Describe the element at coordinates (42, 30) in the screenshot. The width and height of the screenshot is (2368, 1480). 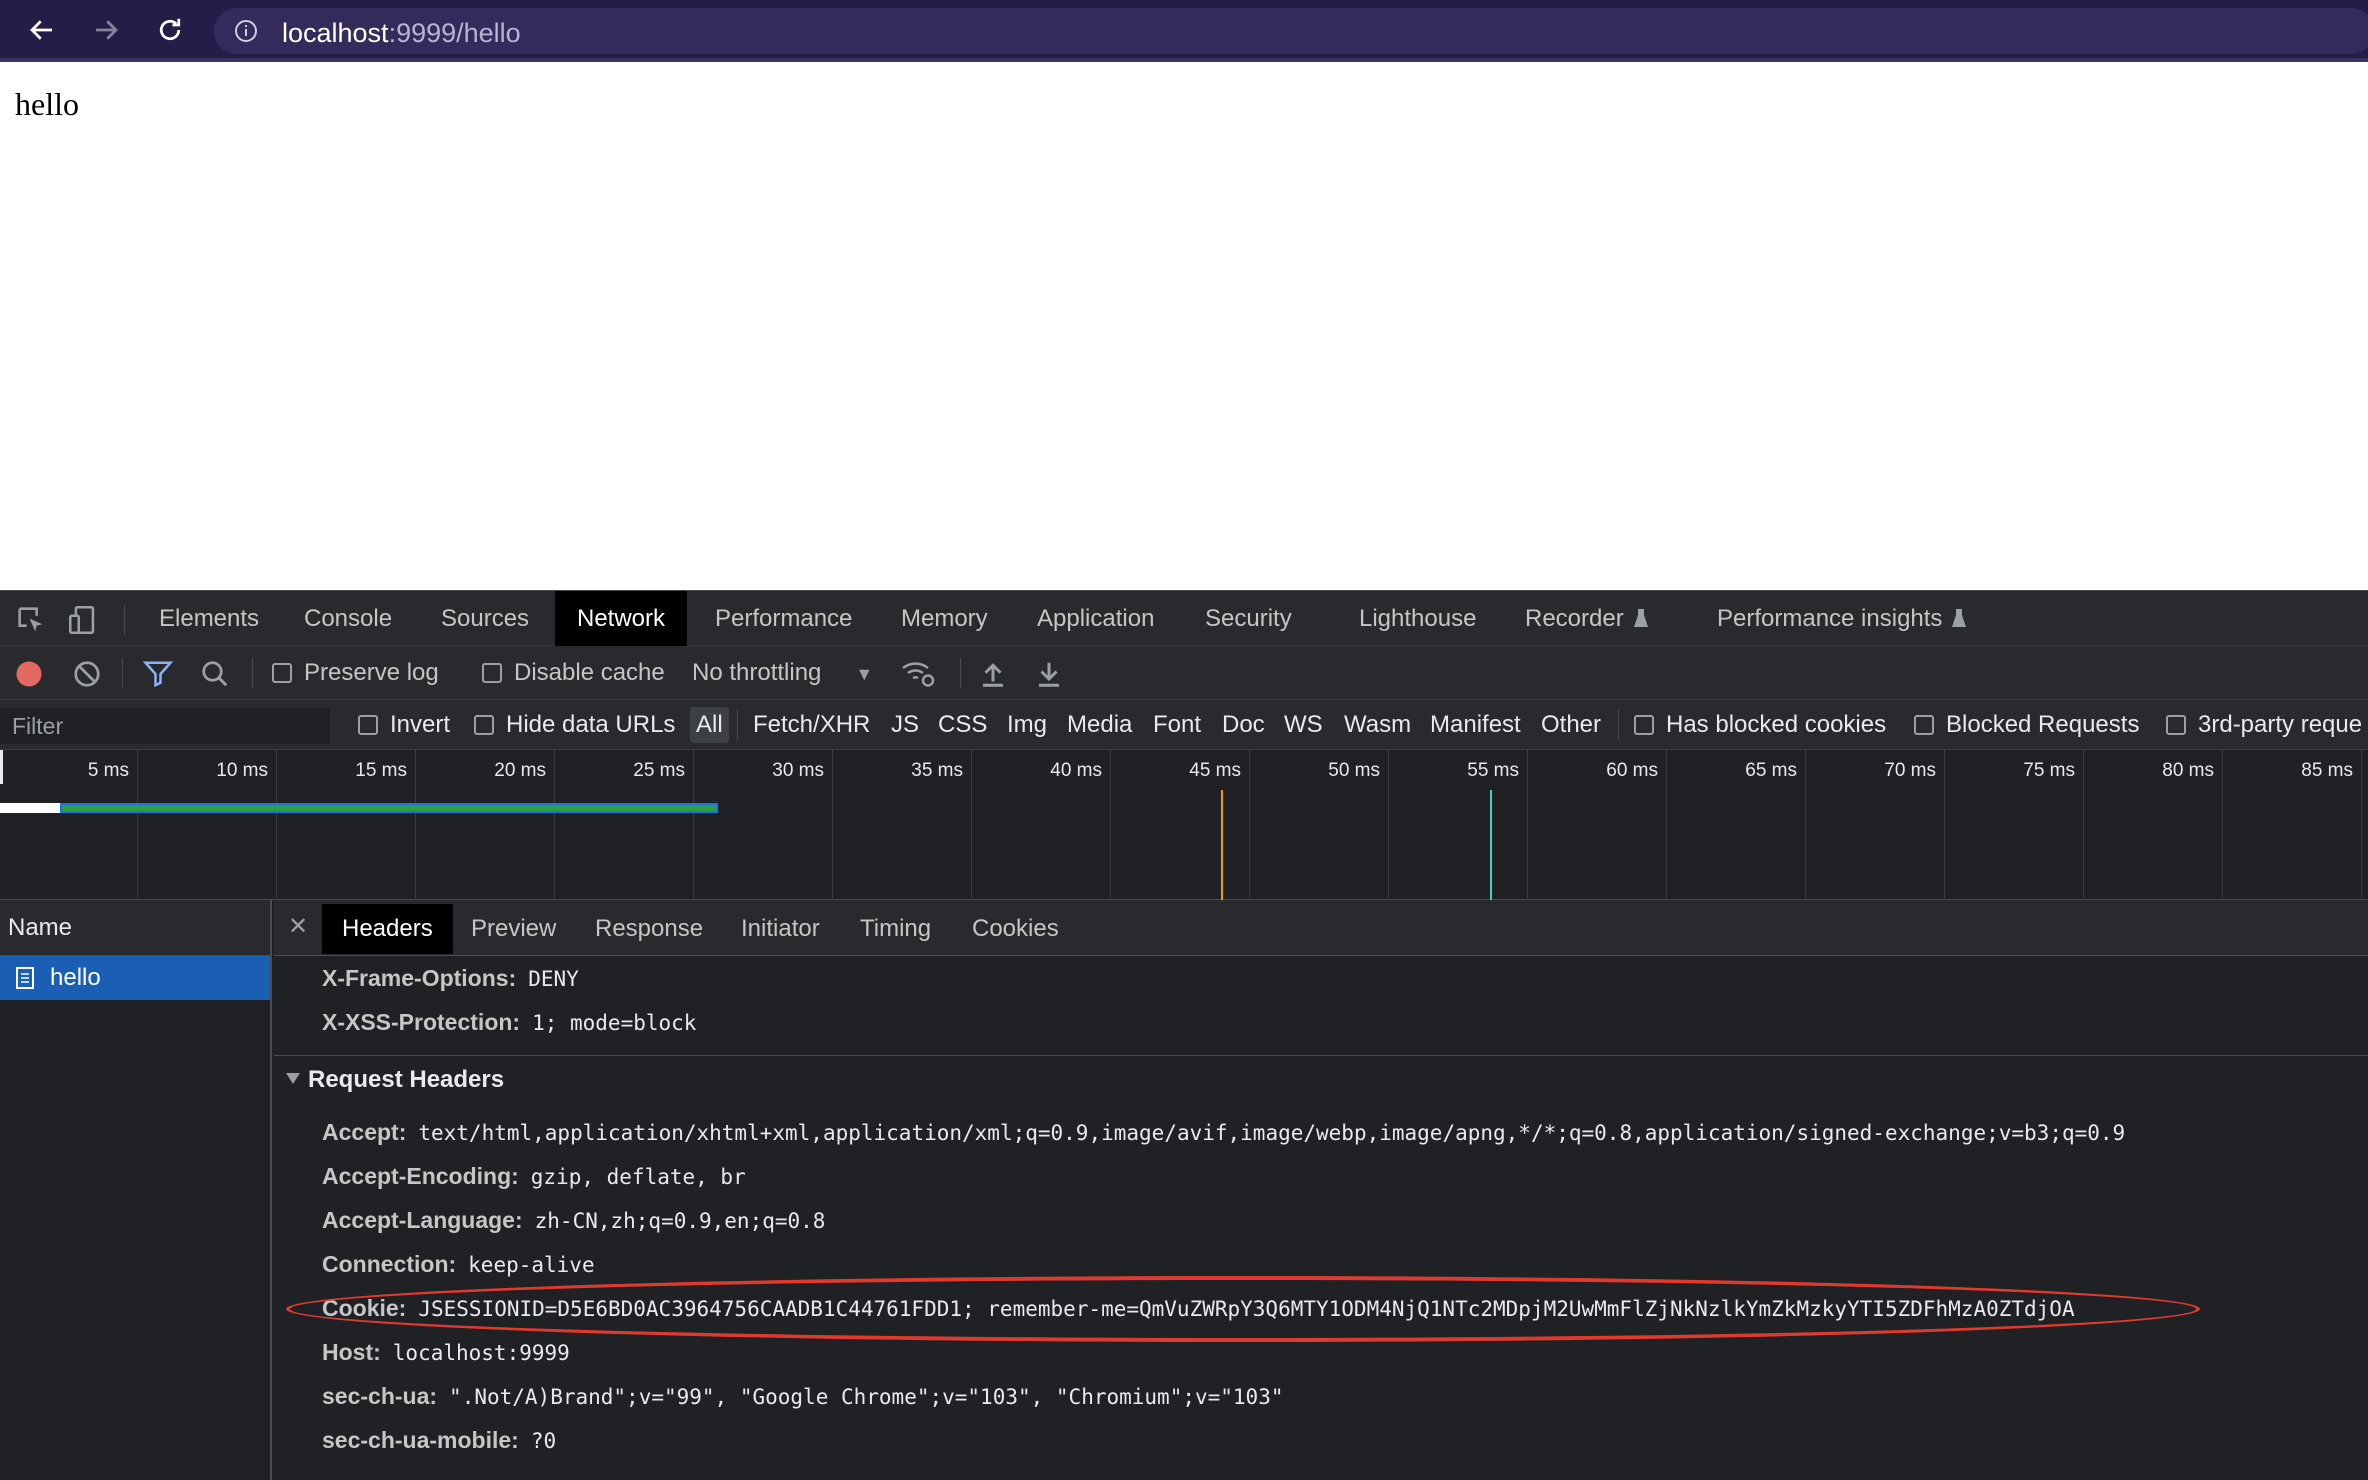
I see `back-button` at that location.